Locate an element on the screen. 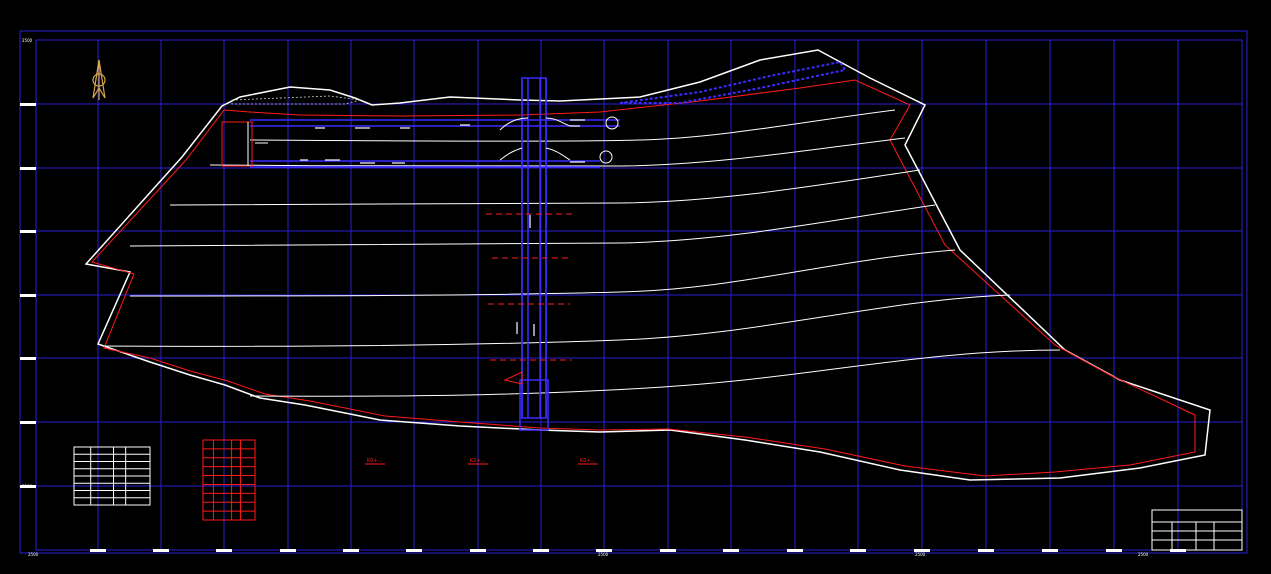 The width and height of the screenshot is (1271, 574). road-vertical is located at coordinates (534, 248).